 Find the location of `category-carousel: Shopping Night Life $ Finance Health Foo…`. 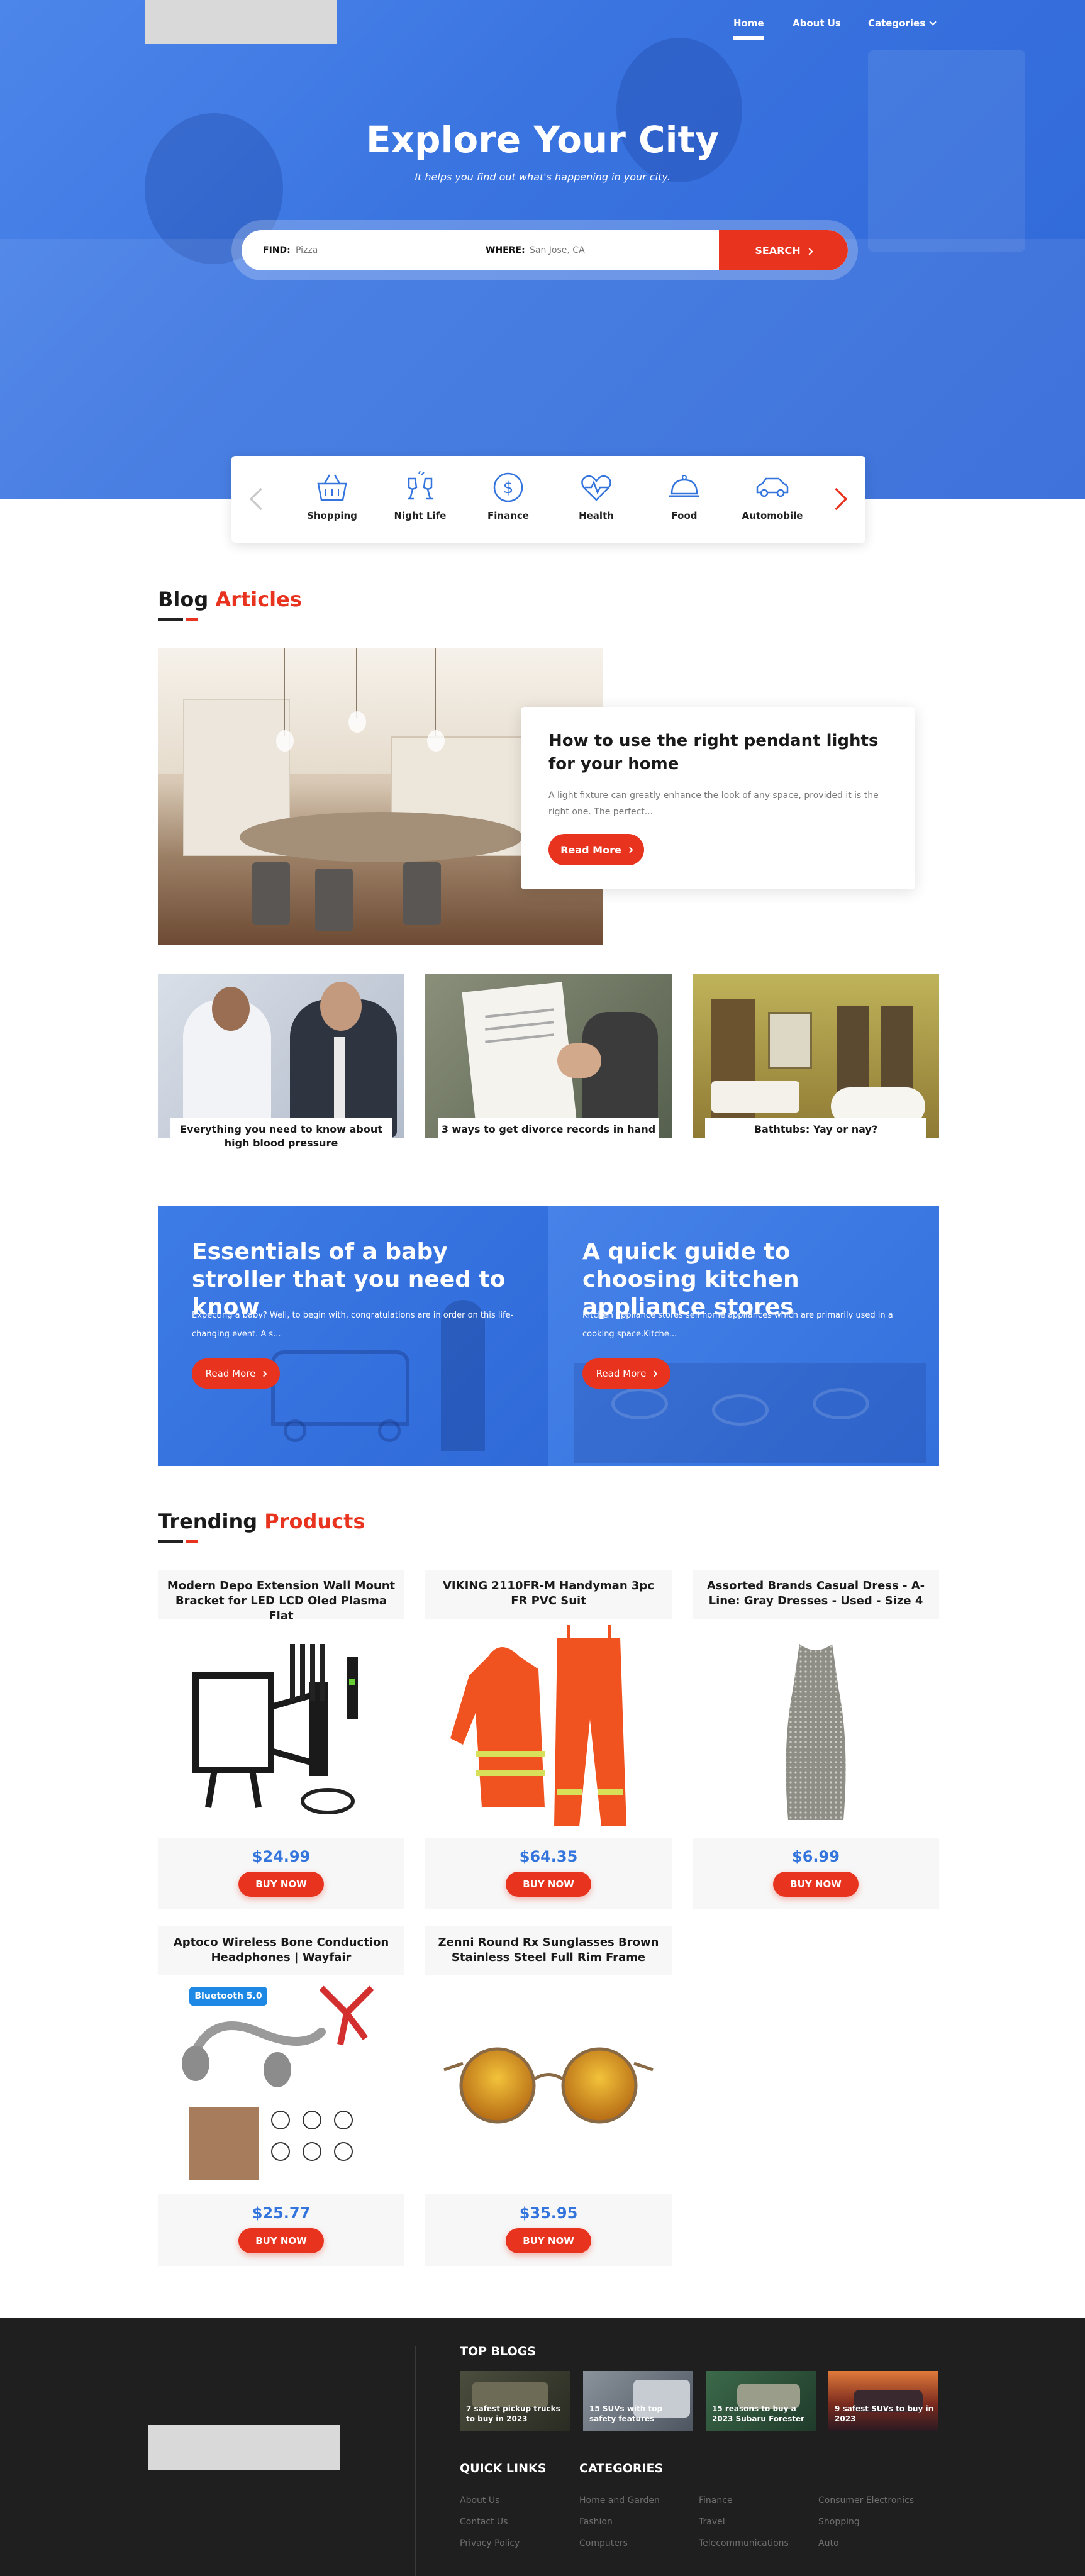

category-carousel: Shopping Night Life $ Finance Health Foo… is located at coordinates (548, 499).